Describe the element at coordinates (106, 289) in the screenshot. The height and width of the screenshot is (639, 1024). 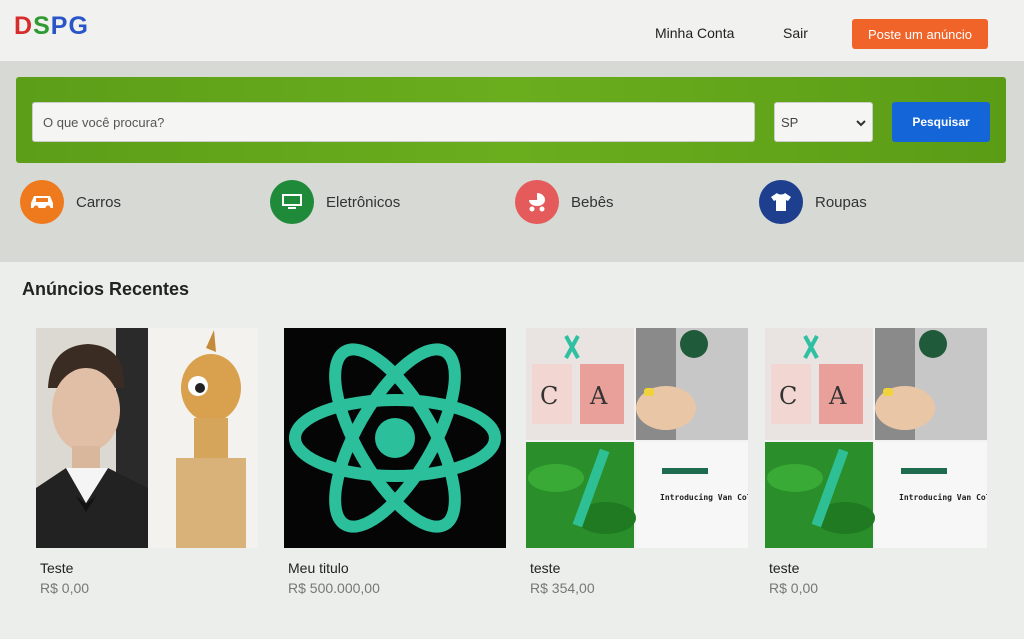
I see `section-title: Anúncios Recentes` at that location.